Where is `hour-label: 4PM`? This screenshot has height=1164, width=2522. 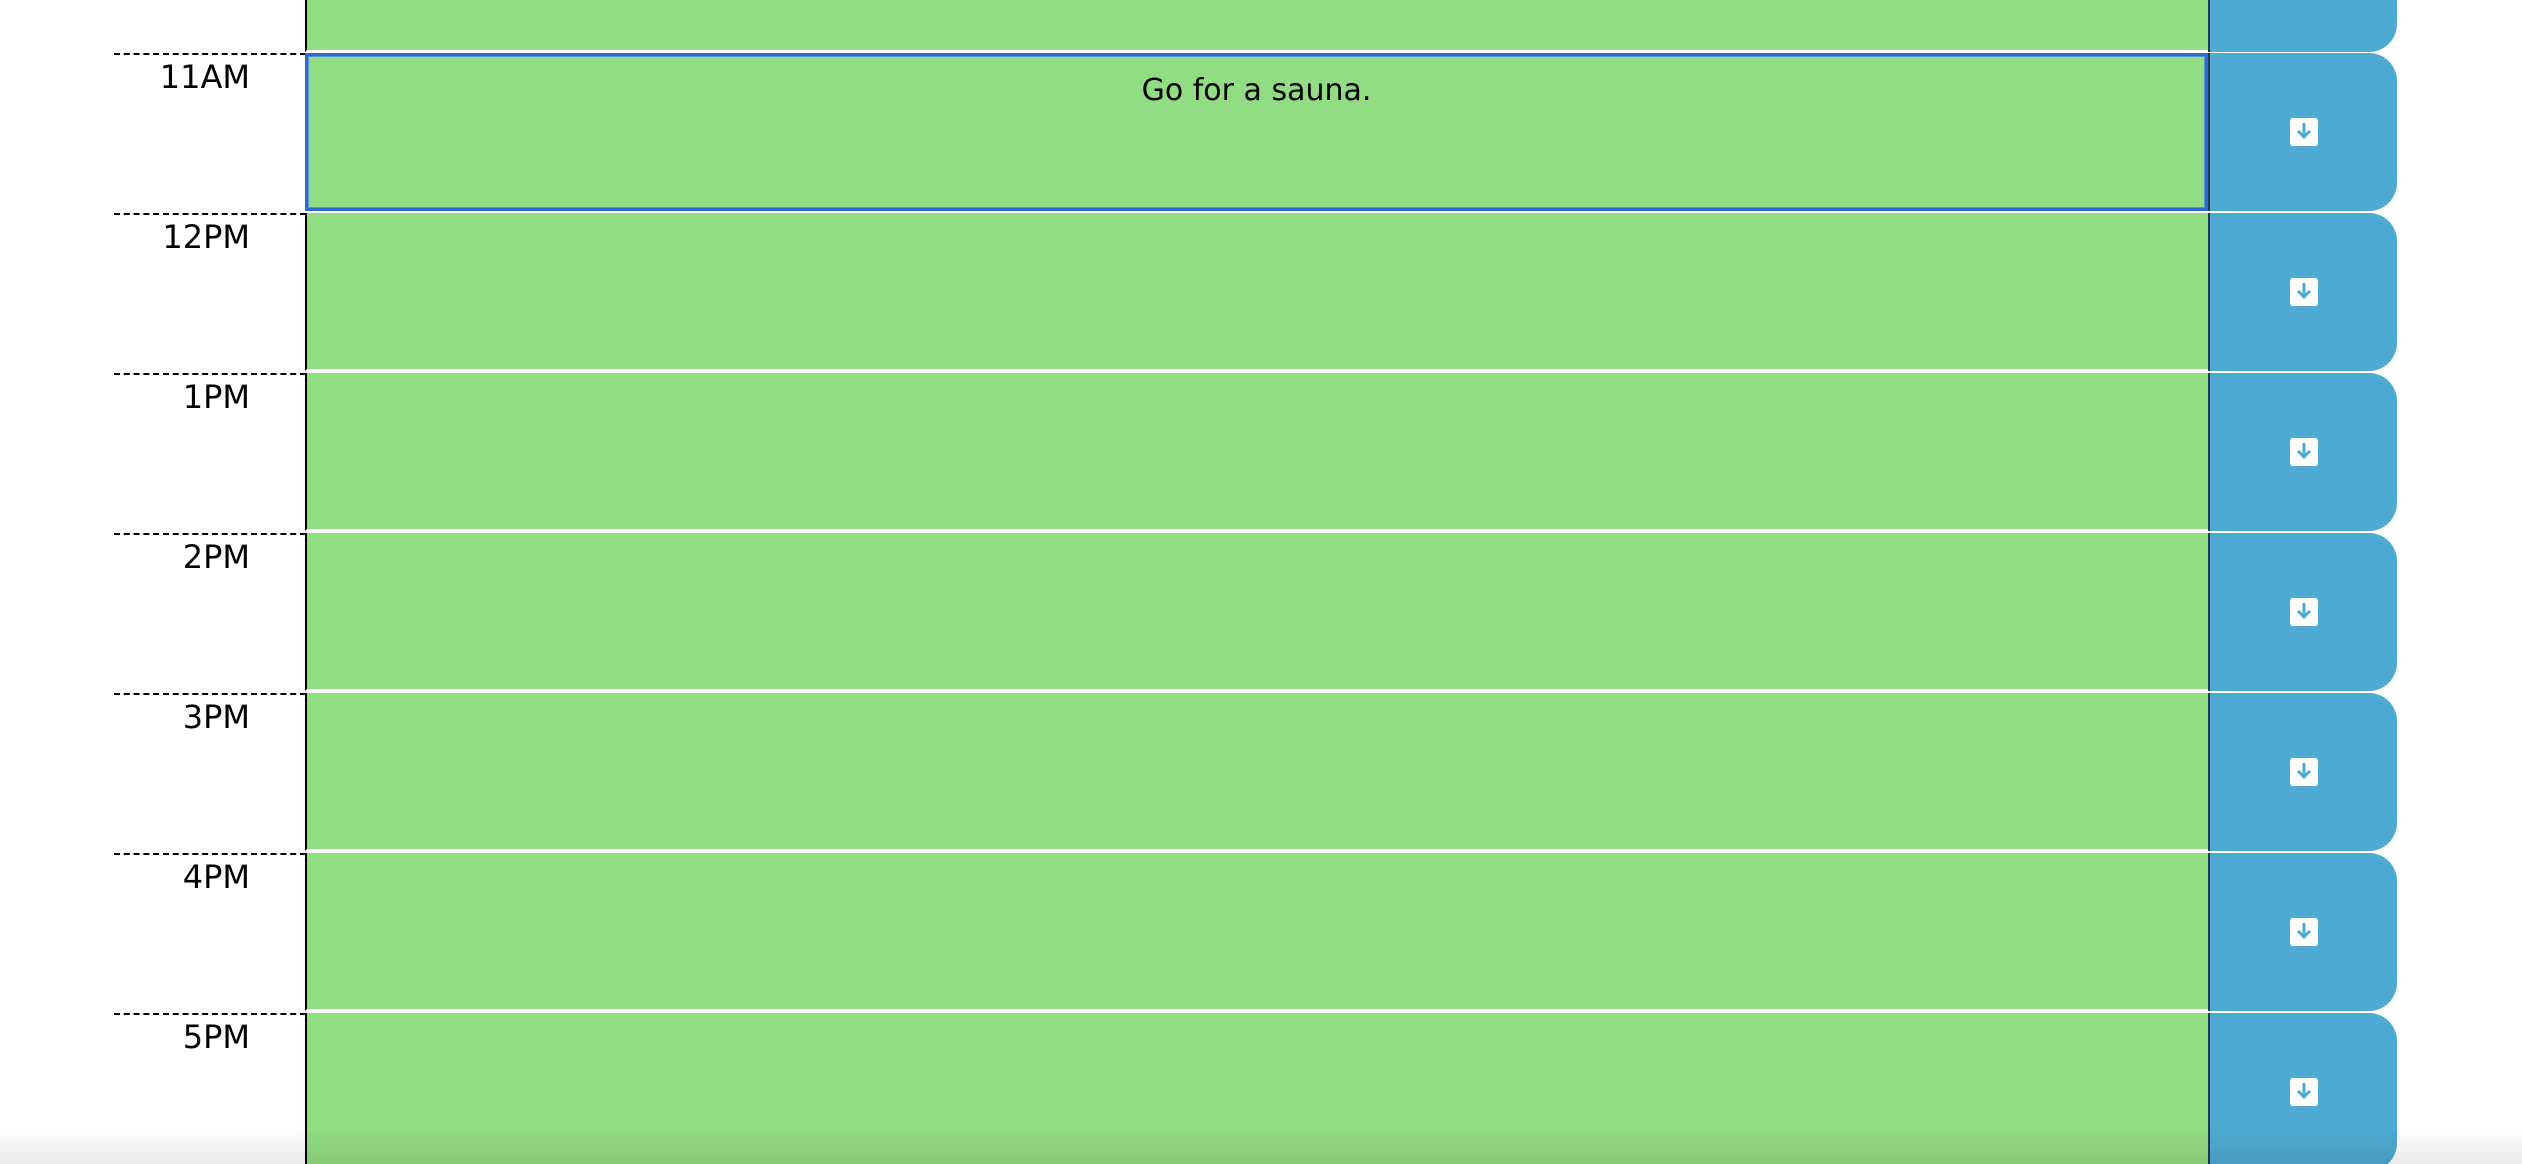
hour-label: 4PM is located at coordinates (210, 933).